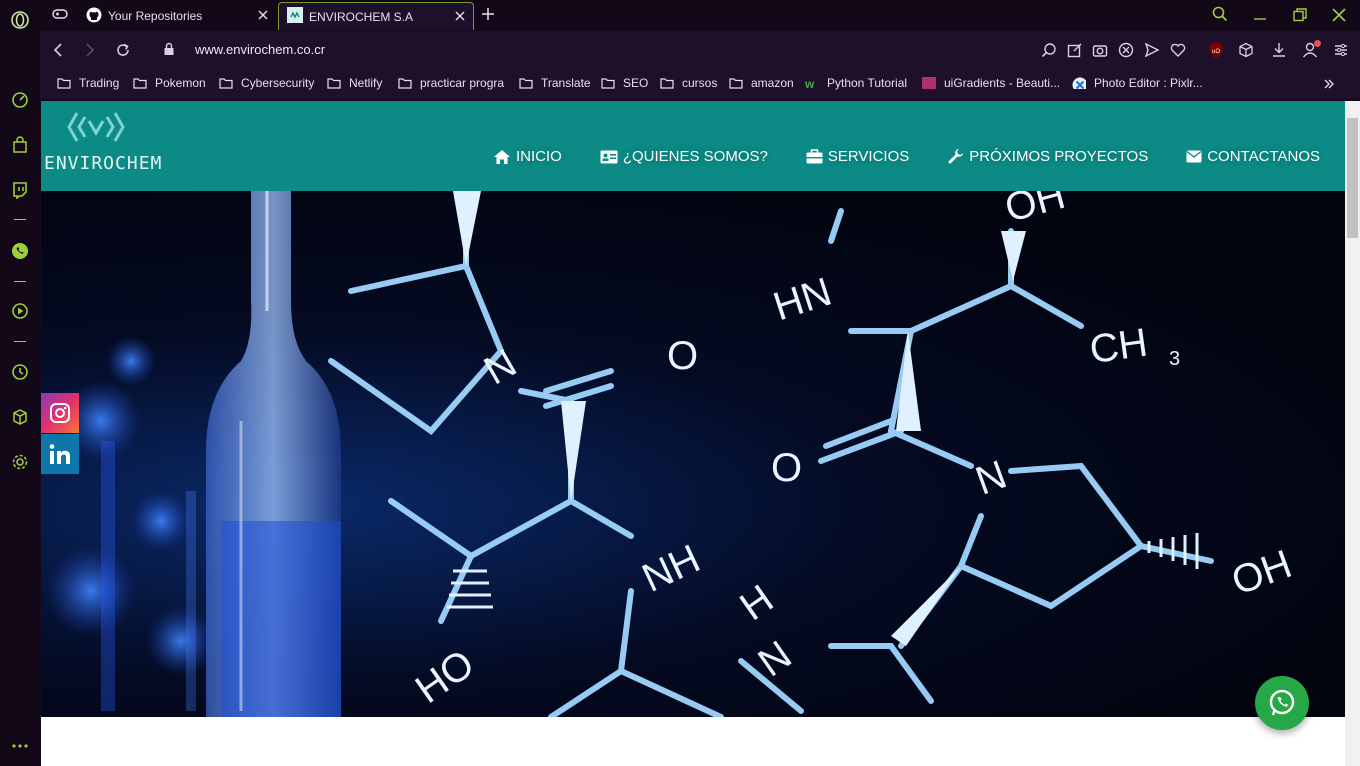 This screenshot has height=766, width=1360. Describe the element at coordinates (462, 83) in the screenshot. I see `bookmark-label: practicar progra` at that location.